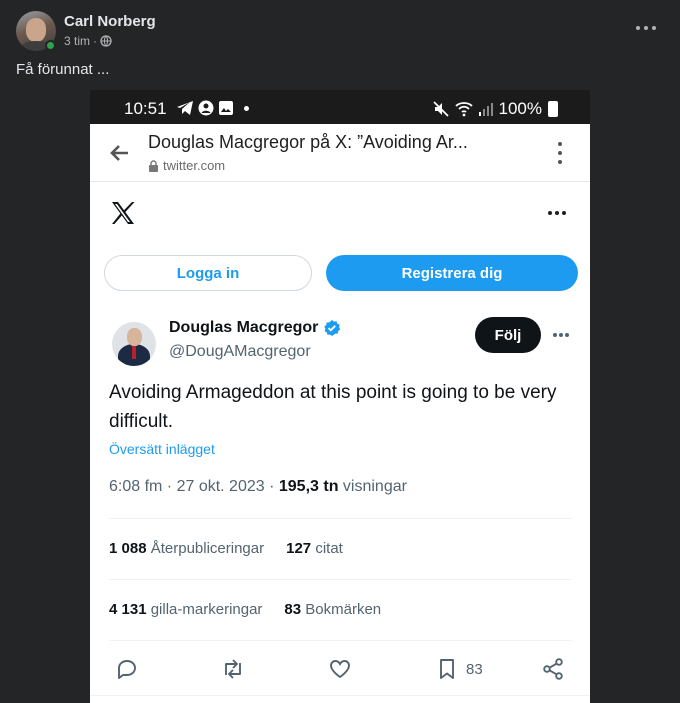  I want to click on status-system-icons: 100%, so click(495, 109).